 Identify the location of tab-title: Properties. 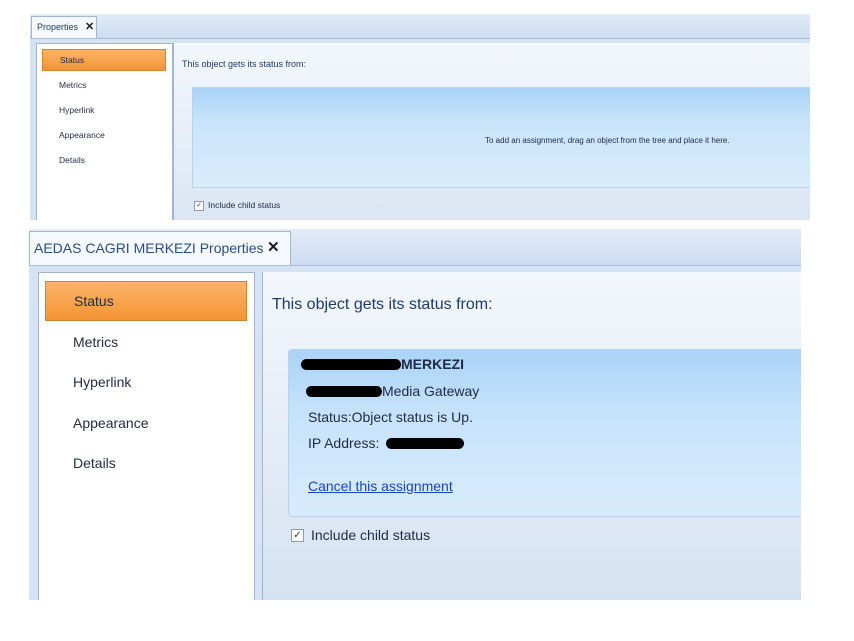
(58, 27).